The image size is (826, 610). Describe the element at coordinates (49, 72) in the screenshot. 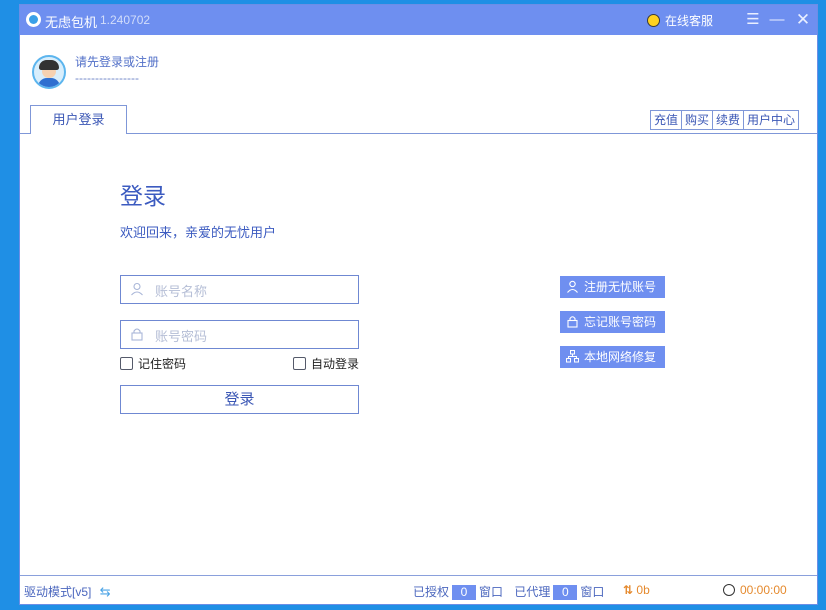

I see `avatar` at that location.